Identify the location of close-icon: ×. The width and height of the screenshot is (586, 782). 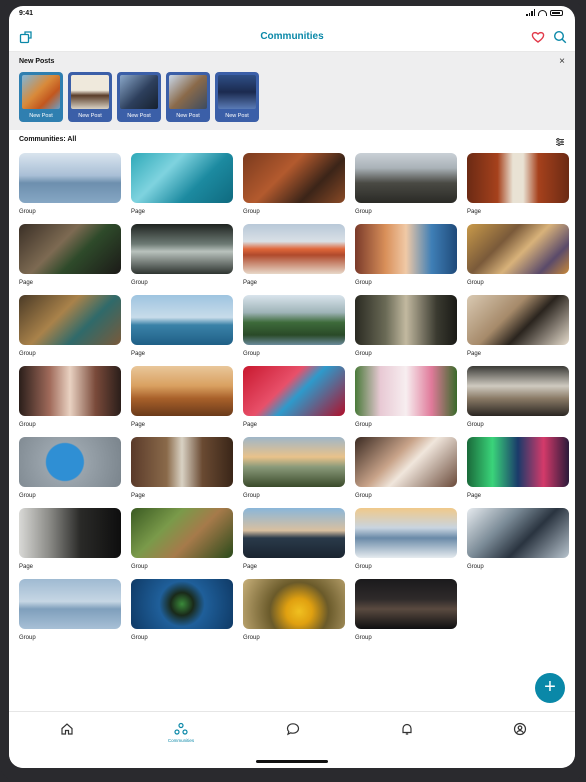
(562, 61).